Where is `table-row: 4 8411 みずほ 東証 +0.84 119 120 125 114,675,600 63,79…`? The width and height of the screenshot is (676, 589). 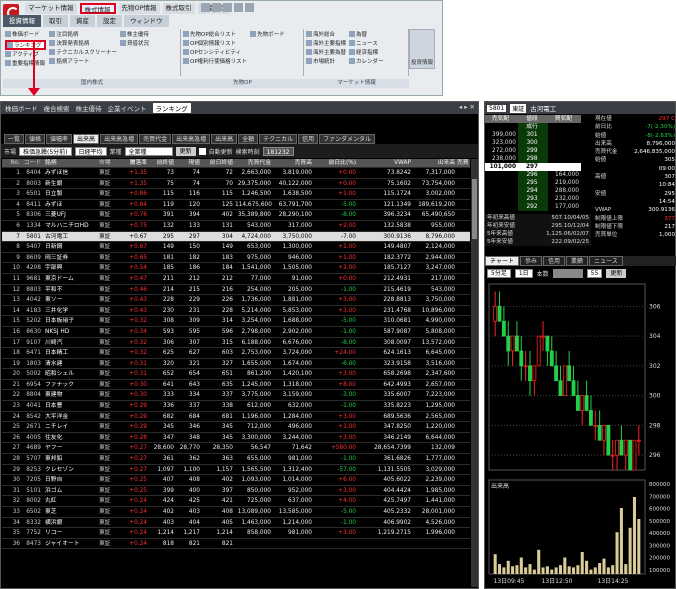 table-row: 4 8411 みずほ 東証 +0.84 119 120 125 114,675,600 63,79… is located at coordinates (236, 205).